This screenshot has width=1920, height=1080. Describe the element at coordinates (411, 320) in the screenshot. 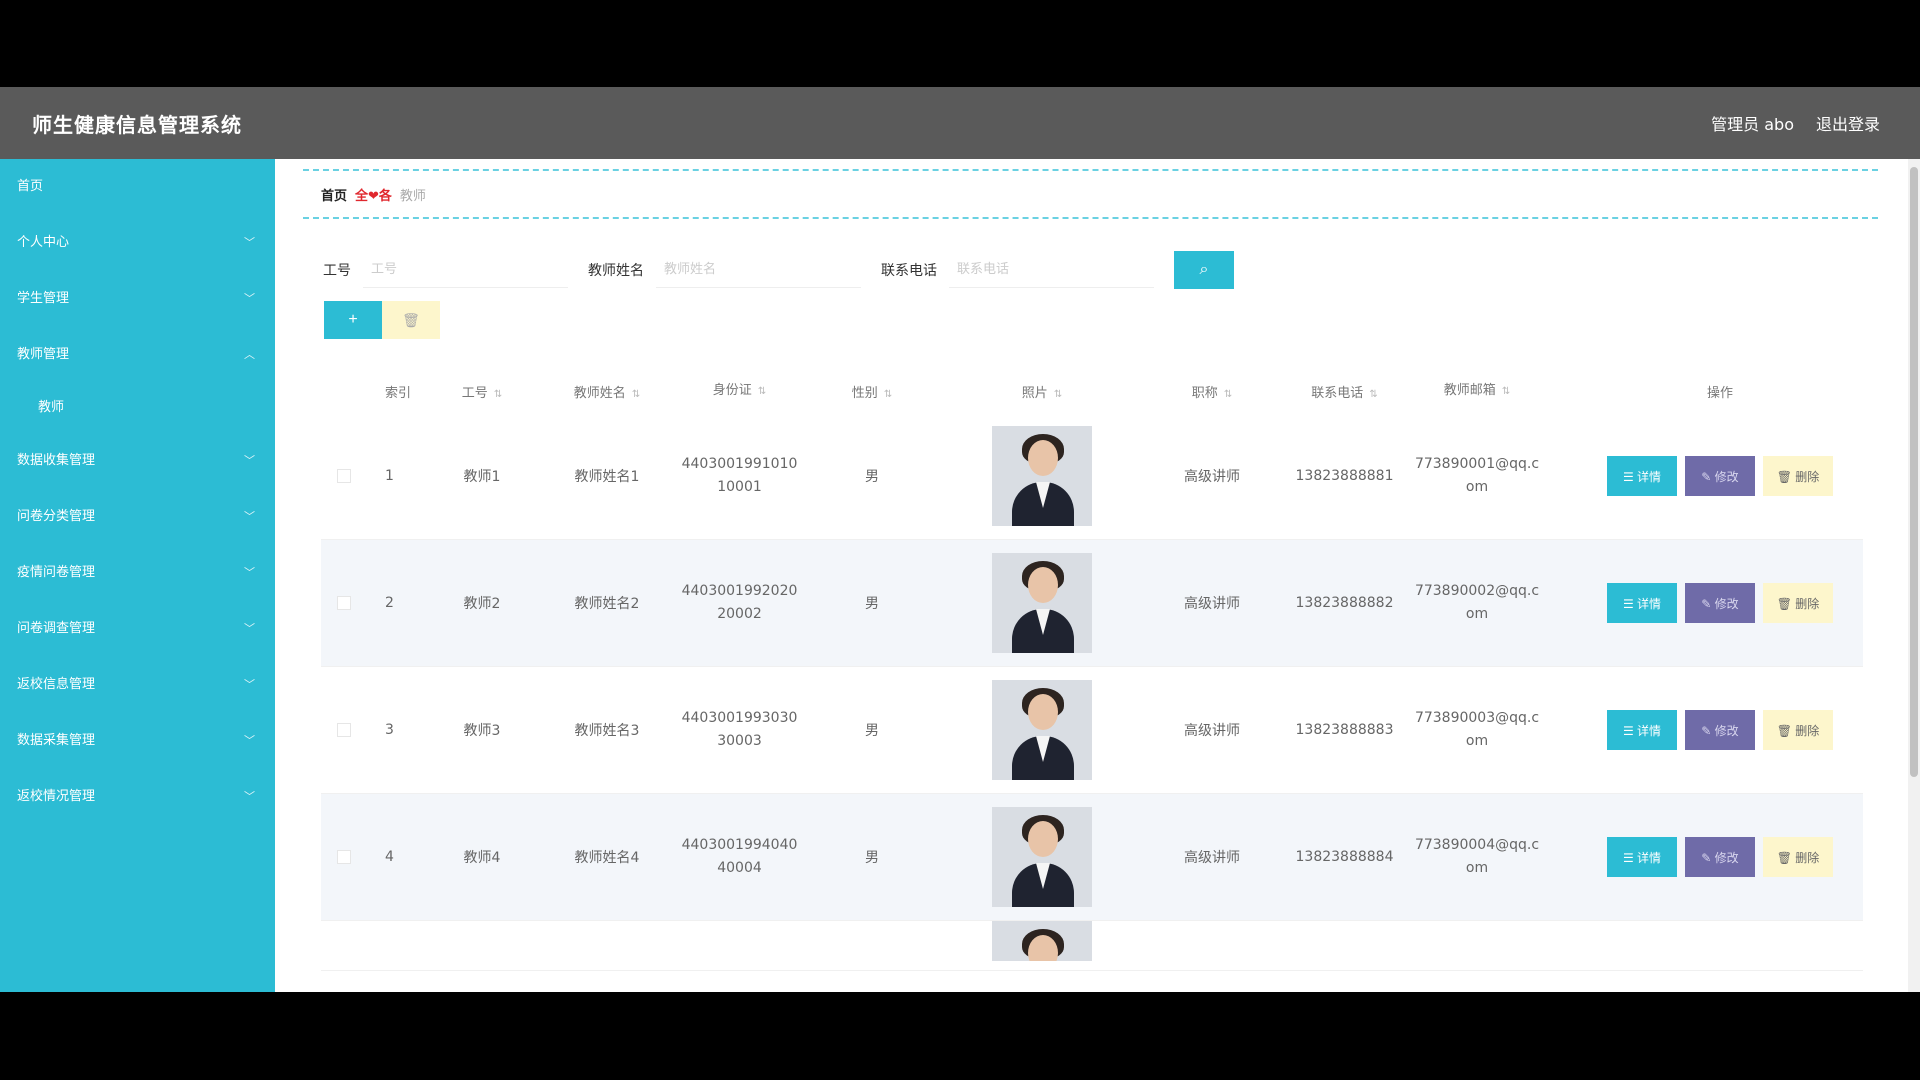

I see `batch-delete-button: 🗑` at that location.